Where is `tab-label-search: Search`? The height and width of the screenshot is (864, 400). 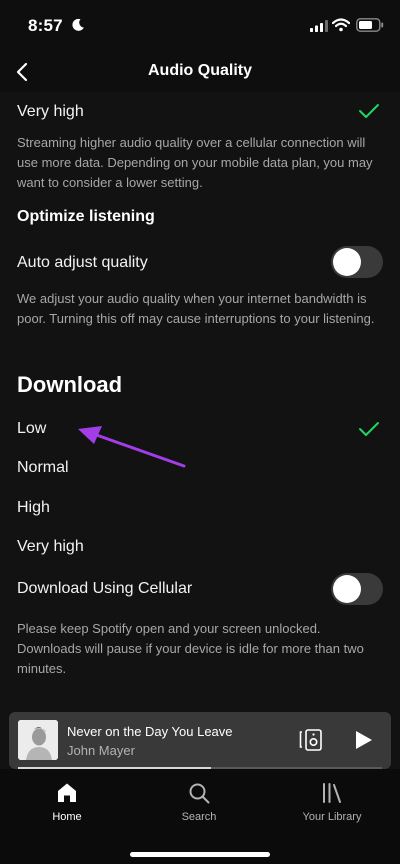 tab-label-search: Search is located at coordinates (199, 817).